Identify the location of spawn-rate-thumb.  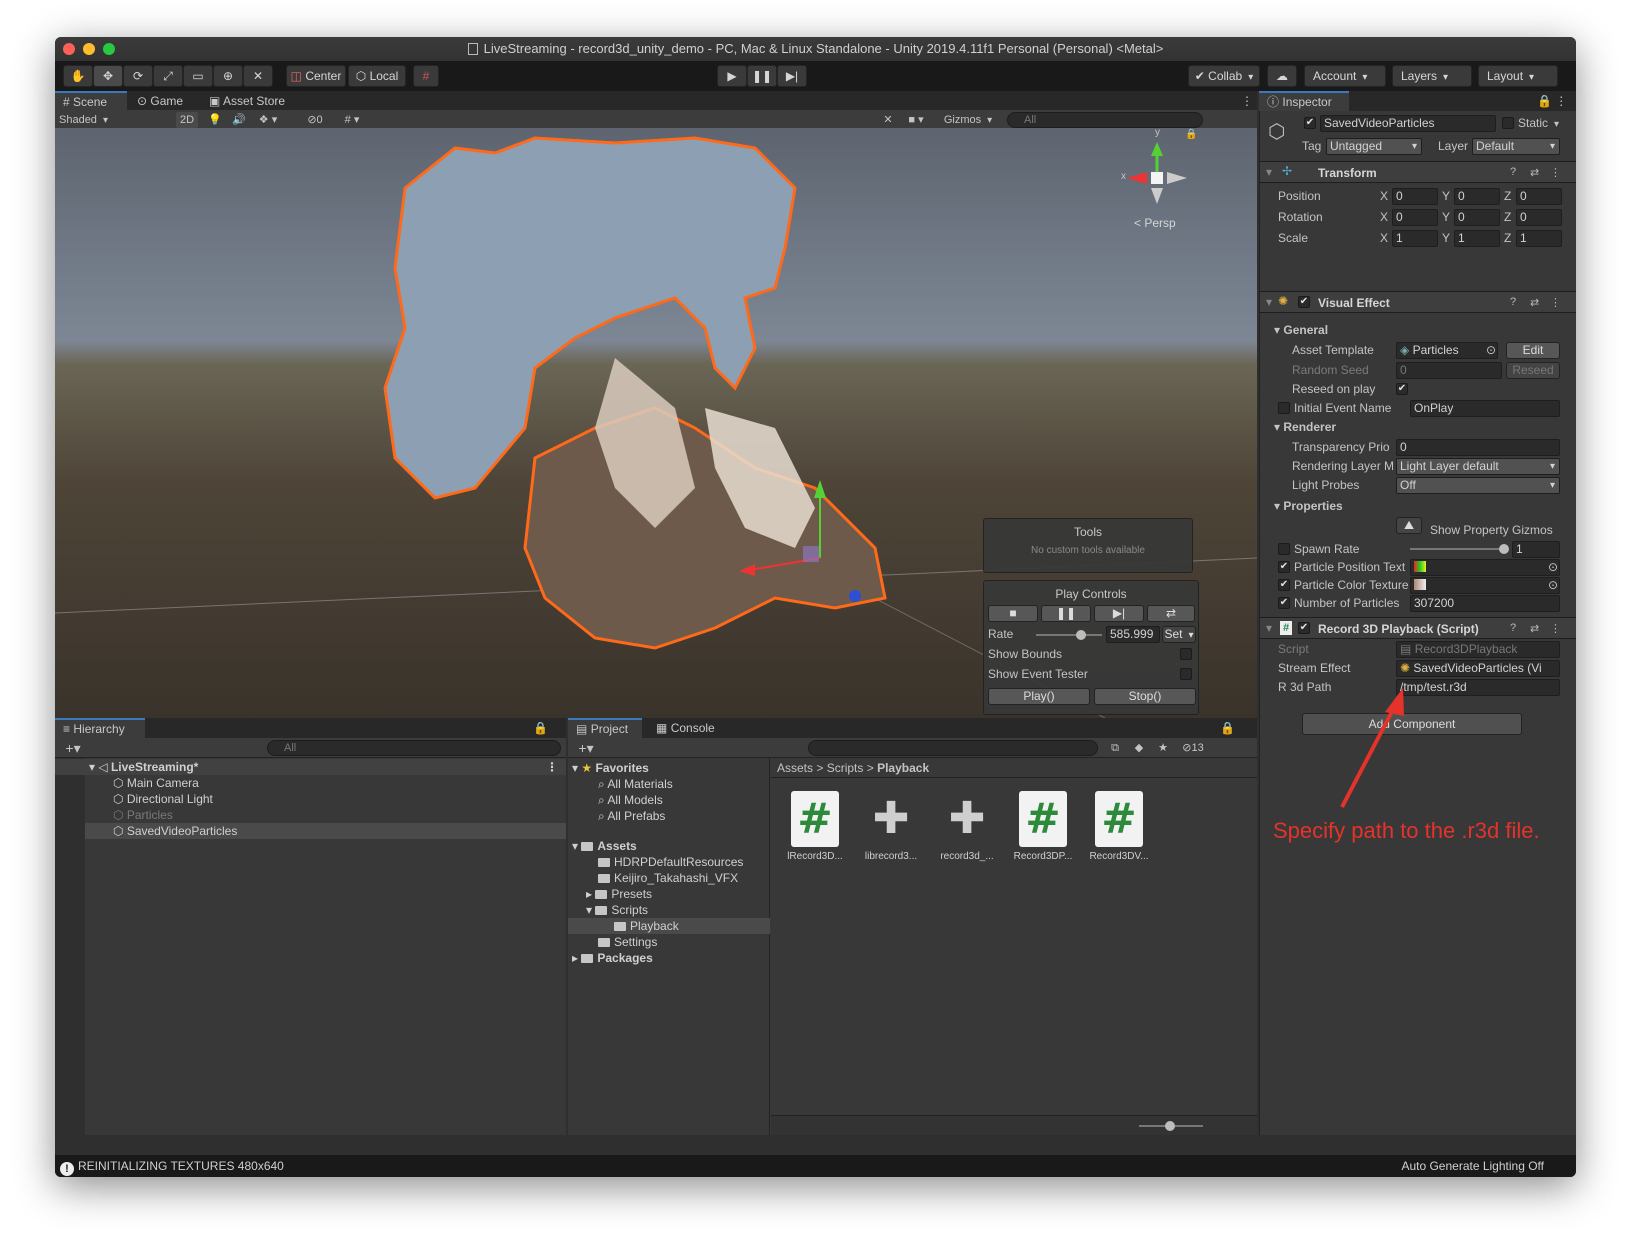
(1504, 549).